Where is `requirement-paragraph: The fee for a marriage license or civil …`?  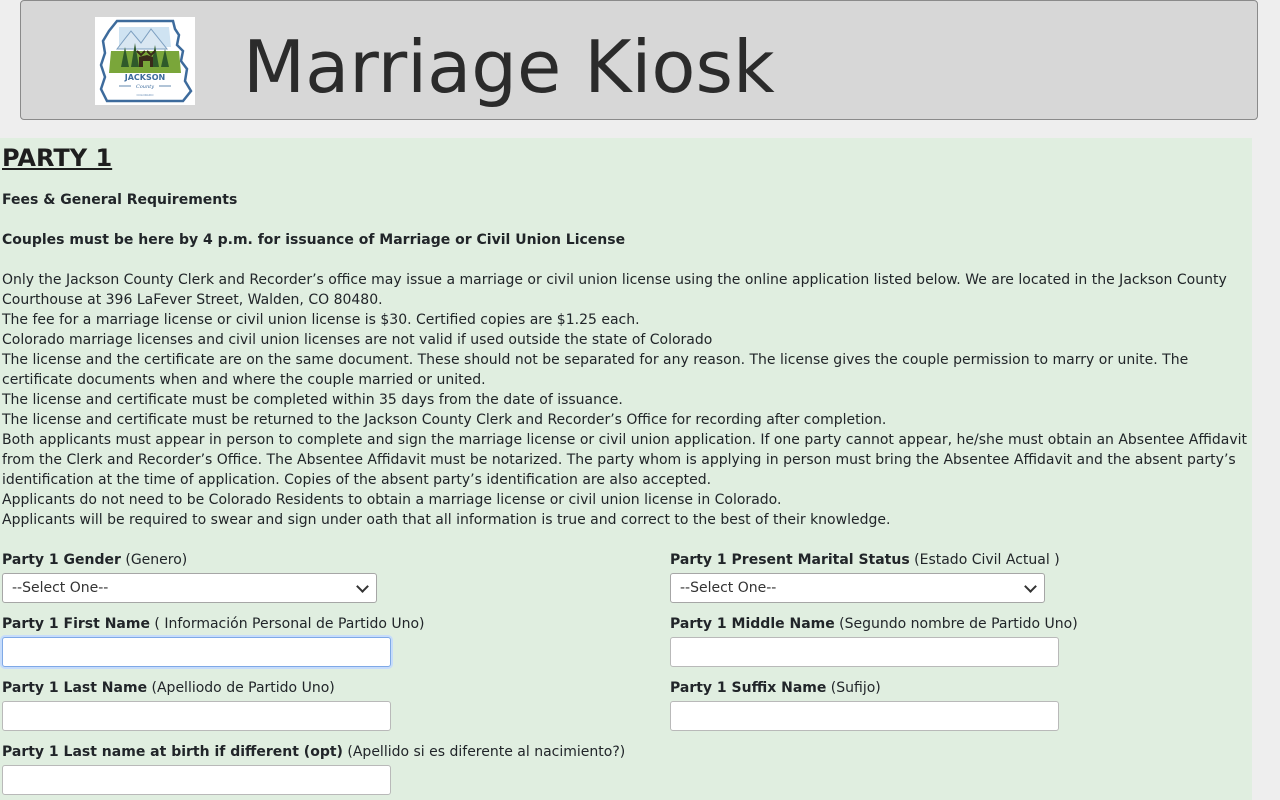
requirement-paragraph: The fee for a marriage license or civil … is located at coordinates (321, 320).